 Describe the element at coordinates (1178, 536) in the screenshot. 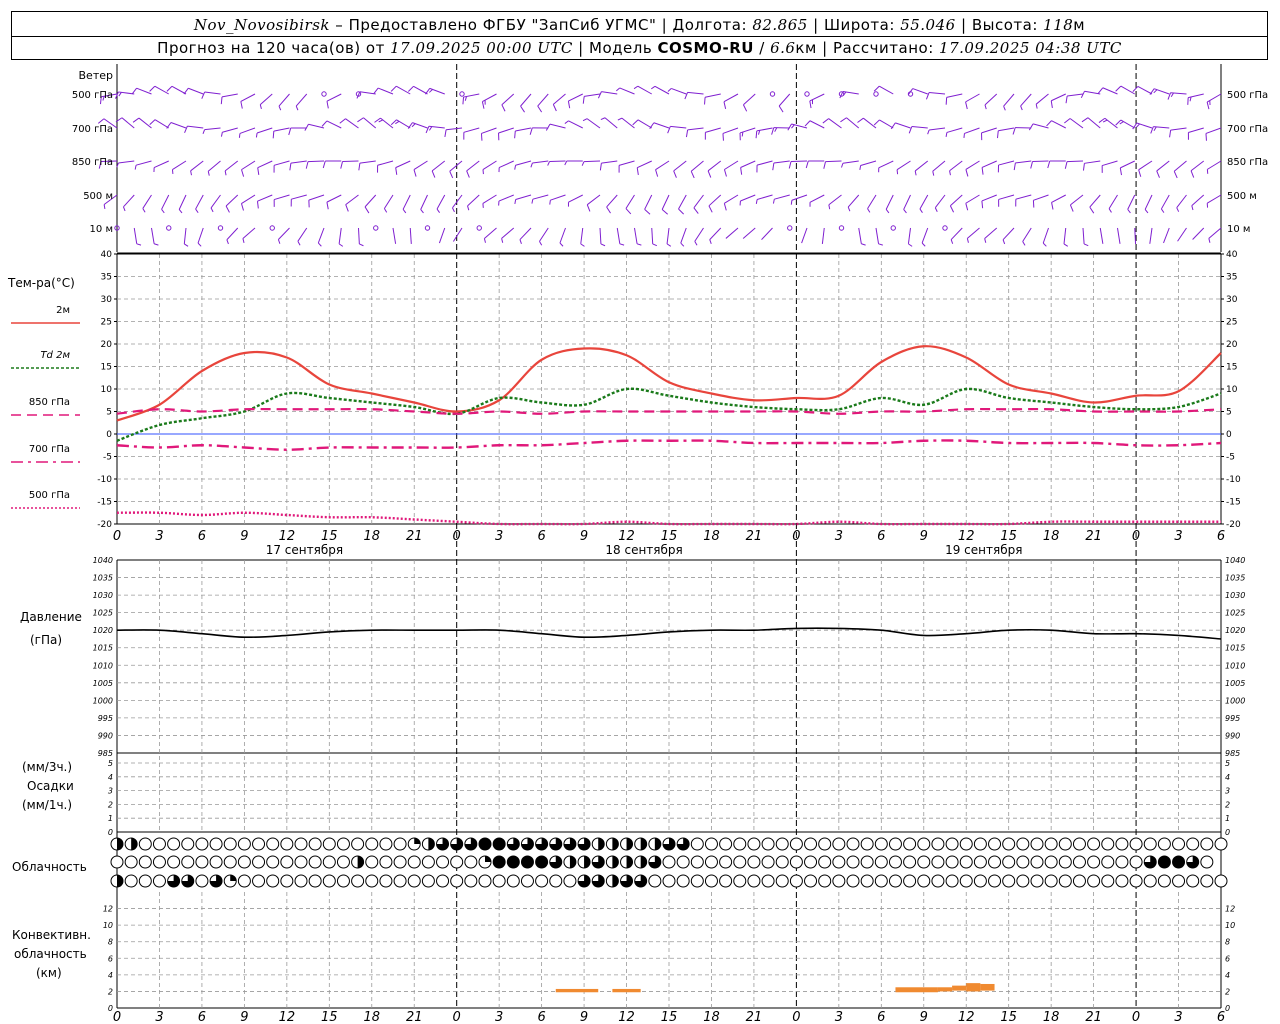

I see `hour-label-temp: 3` at that location.